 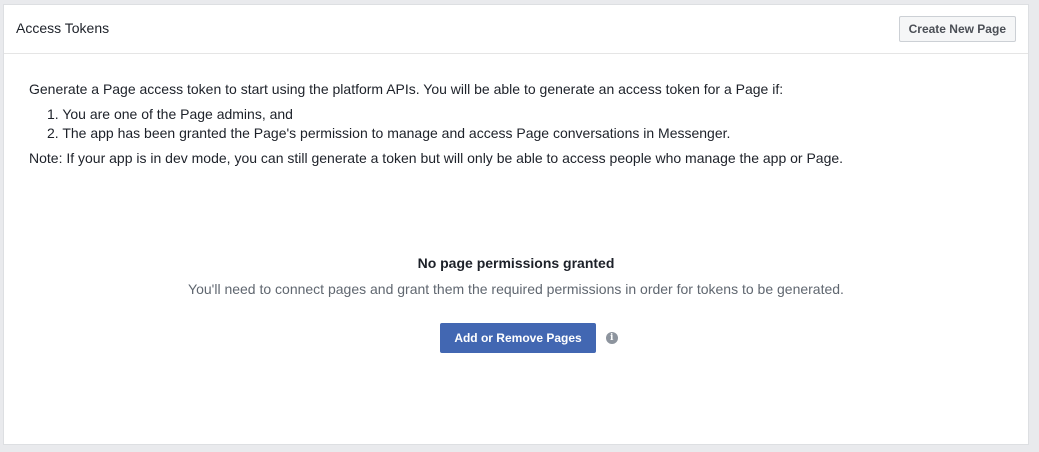 I want to click on requirement-item: 1. You are one of the Page admins, and, so click(x=170, y=114).